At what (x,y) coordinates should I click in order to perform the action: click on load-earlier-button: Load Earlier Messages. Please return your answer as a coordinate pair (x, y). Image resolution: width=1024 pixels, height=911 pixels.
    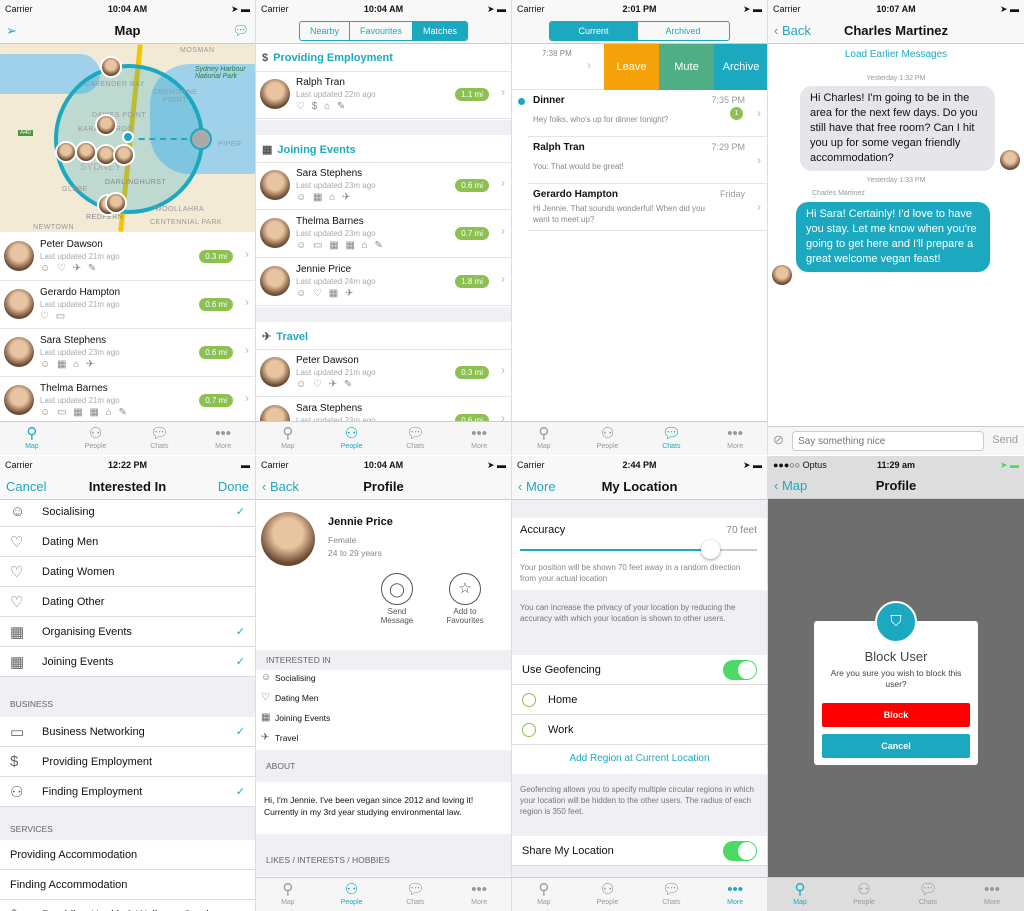
    Looking at the image, I should click on (896, 54).